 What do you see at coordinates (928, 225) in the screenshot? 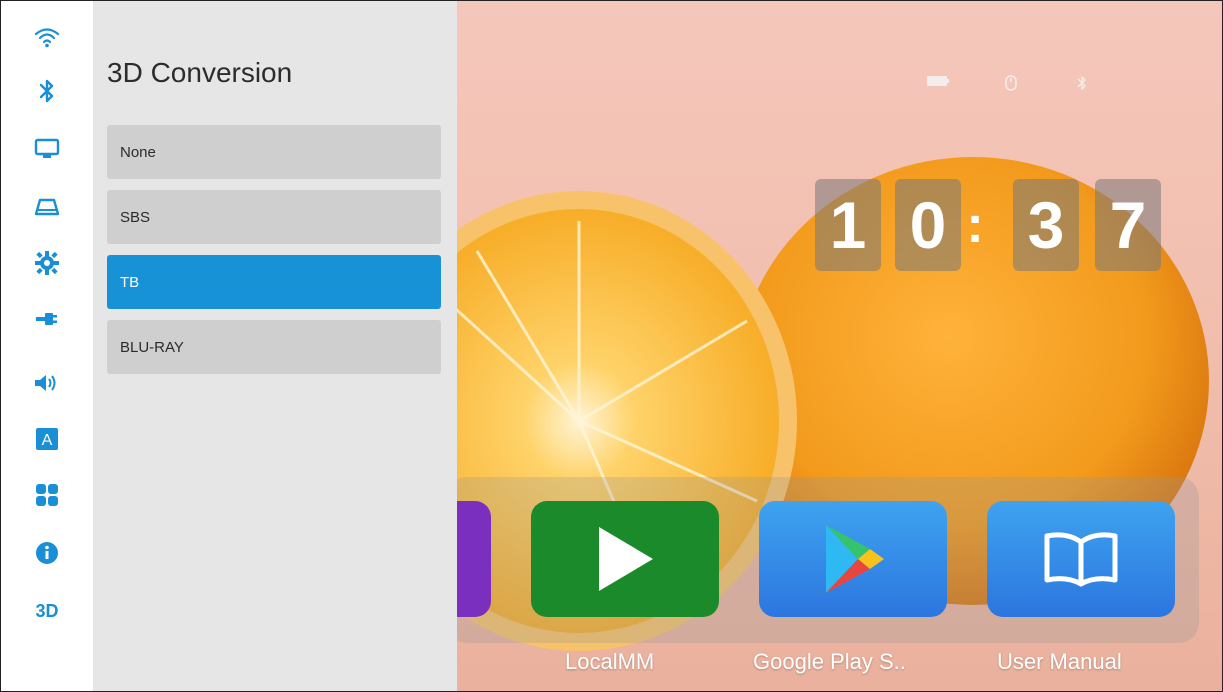
I see `clock-hour-ones: 0` at bounding box center [928, 225].